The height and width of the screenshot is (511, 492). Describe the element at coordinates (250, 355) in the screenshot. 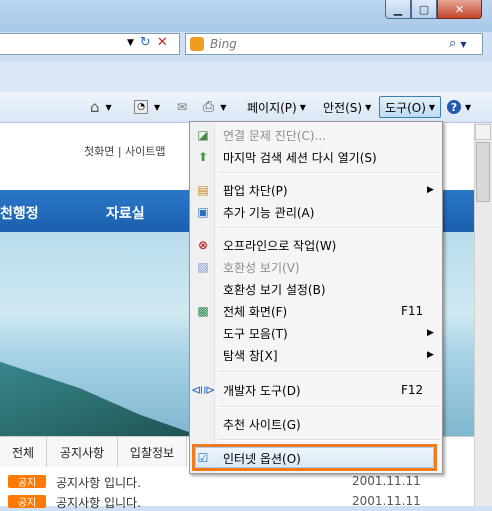

I see `menu-item-label: 탐색 창[X]` at that location.